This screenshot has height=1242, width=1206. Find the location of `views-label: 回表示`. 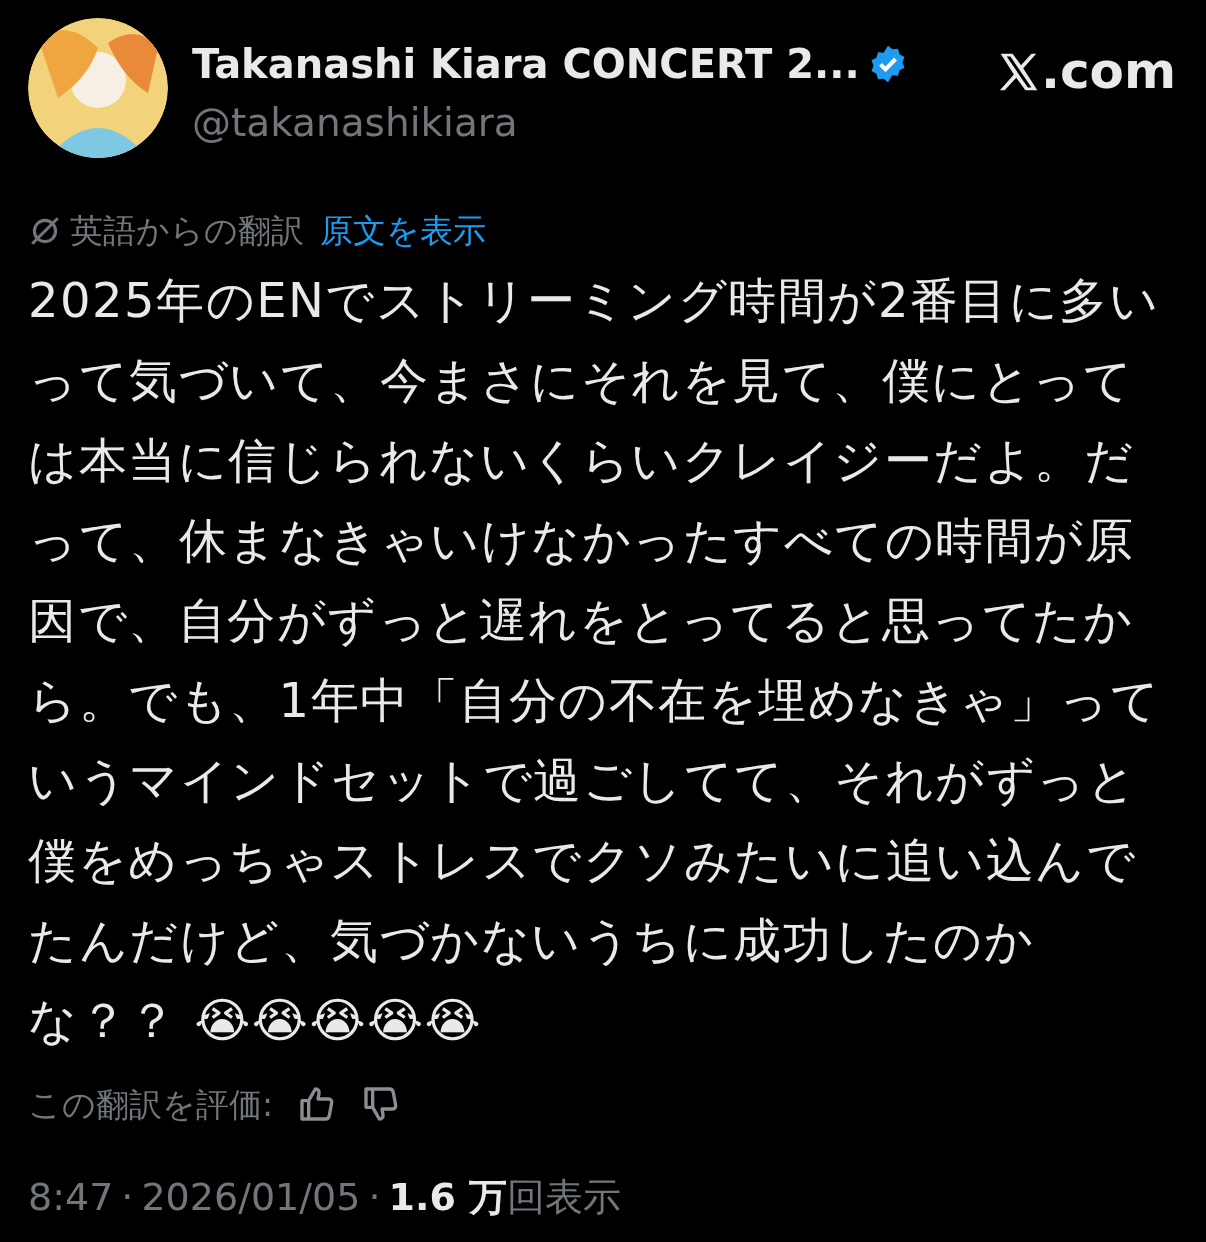

views-label: 回表示 is located at coordinates (564, 1197).